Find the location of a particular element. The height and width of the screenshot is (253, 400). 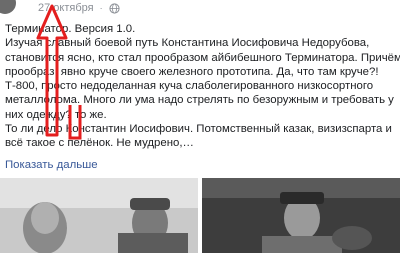

post-header: 27 октября · is located at coordinates (79, 8).